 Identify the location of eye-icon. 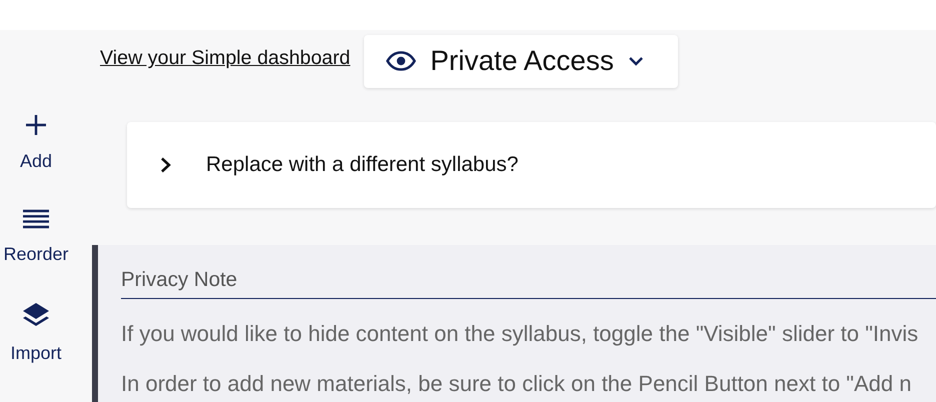
(401, 61).